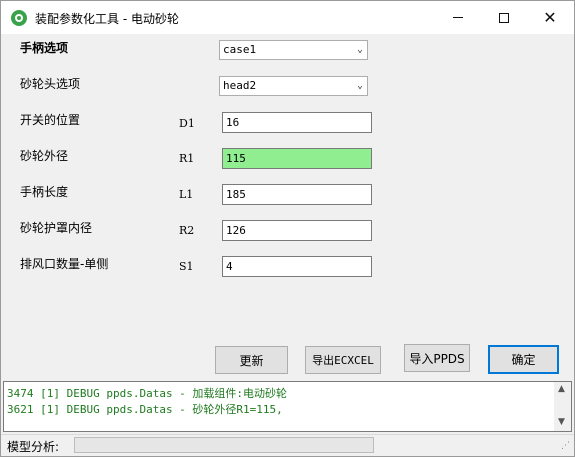  What do you see at coordinates (107, 19) in the screenshot?
I see `window-title: 装配参数化工具 - 电动砂轮` at bounding box center [107, 19].